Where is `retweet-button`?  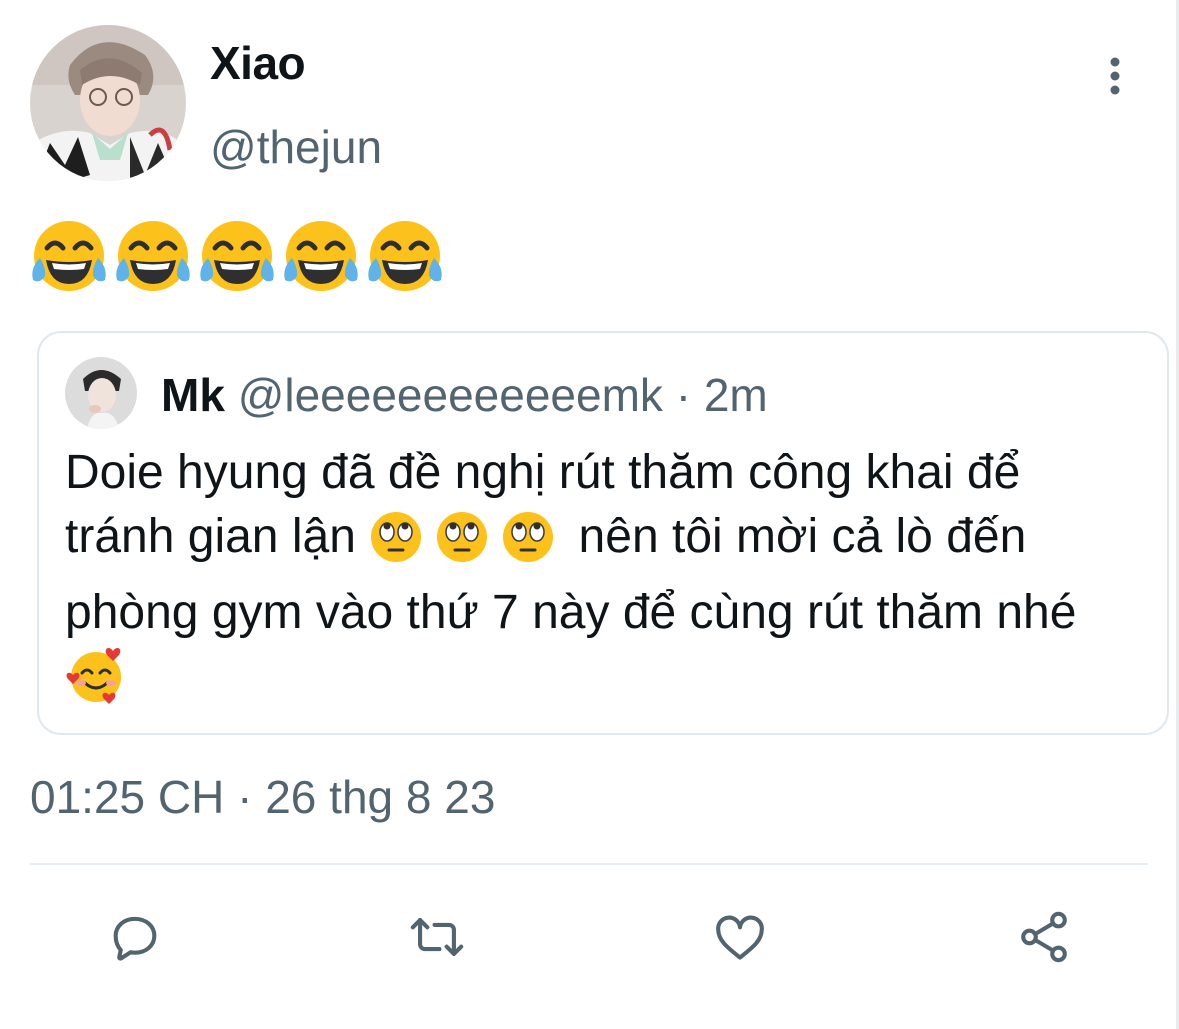 retweet-button is located at coordinates (437, 937).